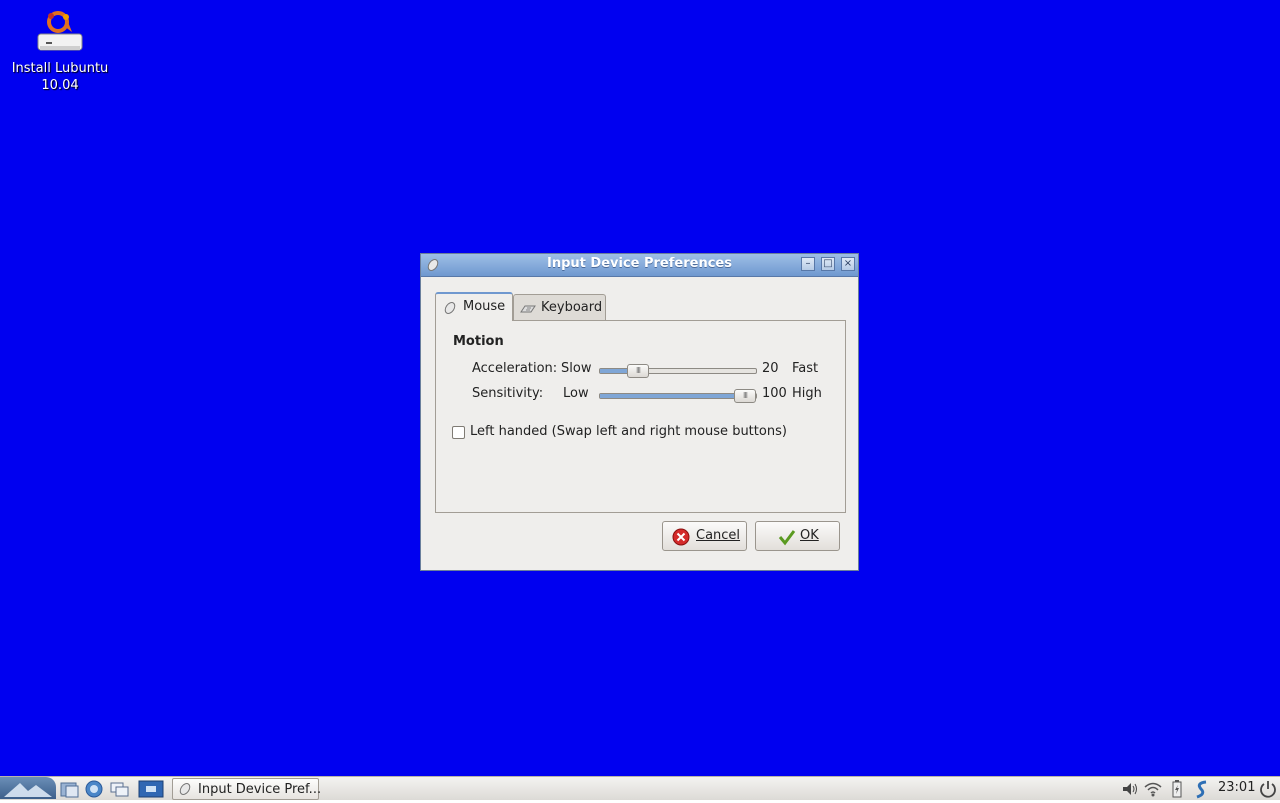 This screenshot has width=1280, height=803. What do you see at coordinates (60, 85) in the screenshot?
I see `desktop-icon-version: 10.04` at bounding box center [60, 85].